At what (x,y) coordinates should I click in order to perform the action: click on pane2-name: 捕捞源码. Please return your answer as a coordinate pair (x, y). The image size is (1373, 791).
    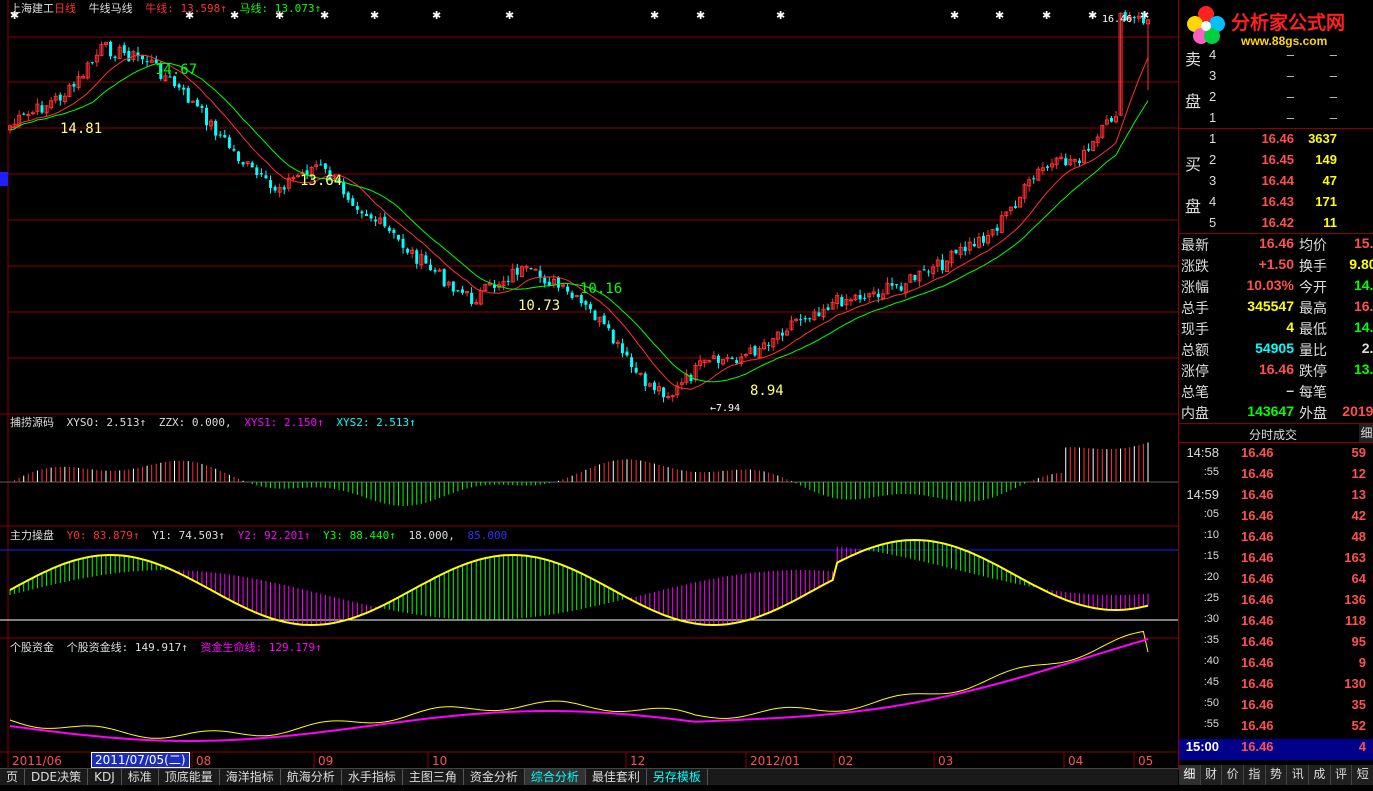
    Looking at the image, I should click on (32, 422).